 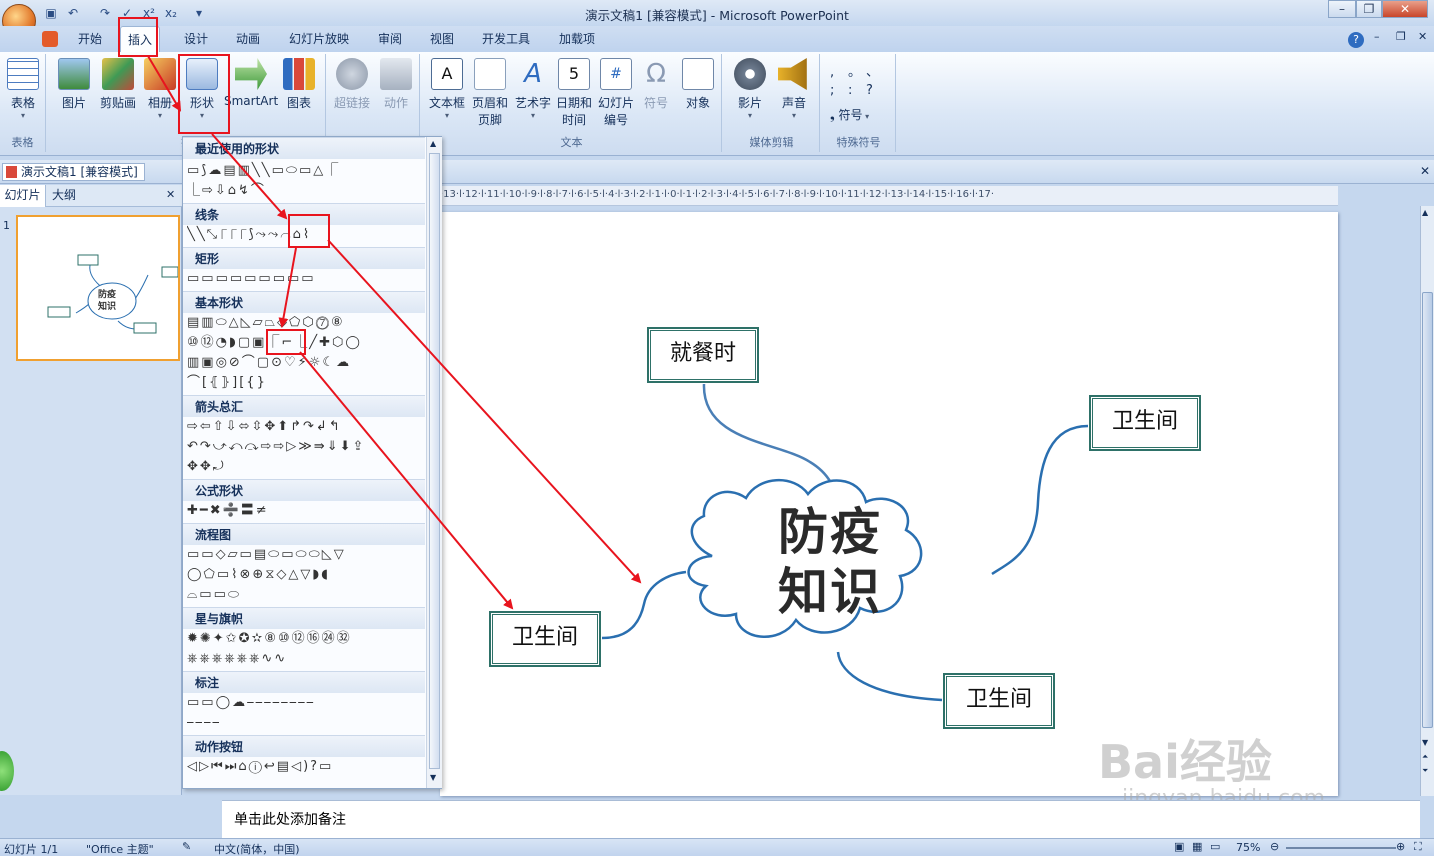 I want to click on stars-row-1: ✹✺✦✩✪✫⑧⑩⑫⑯㉔㉜, so click(x=307, y=639).